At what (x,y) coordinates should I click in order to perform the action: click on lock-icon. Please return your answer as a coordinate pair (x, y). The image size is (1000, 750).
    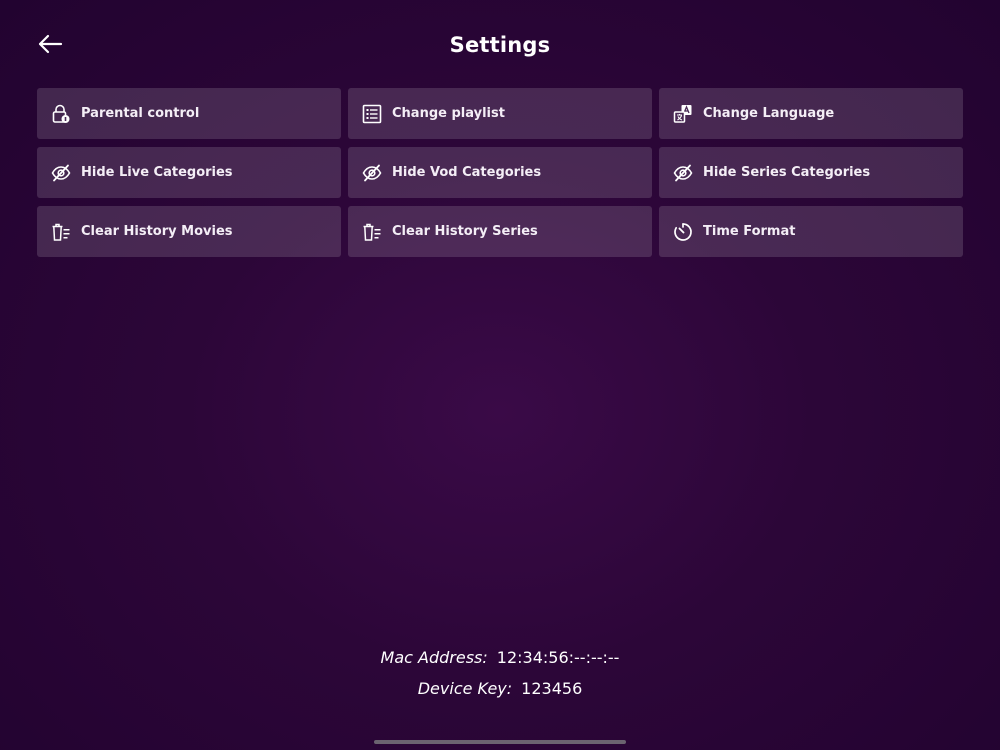
    Looking at the image, I should click on (61, 114).